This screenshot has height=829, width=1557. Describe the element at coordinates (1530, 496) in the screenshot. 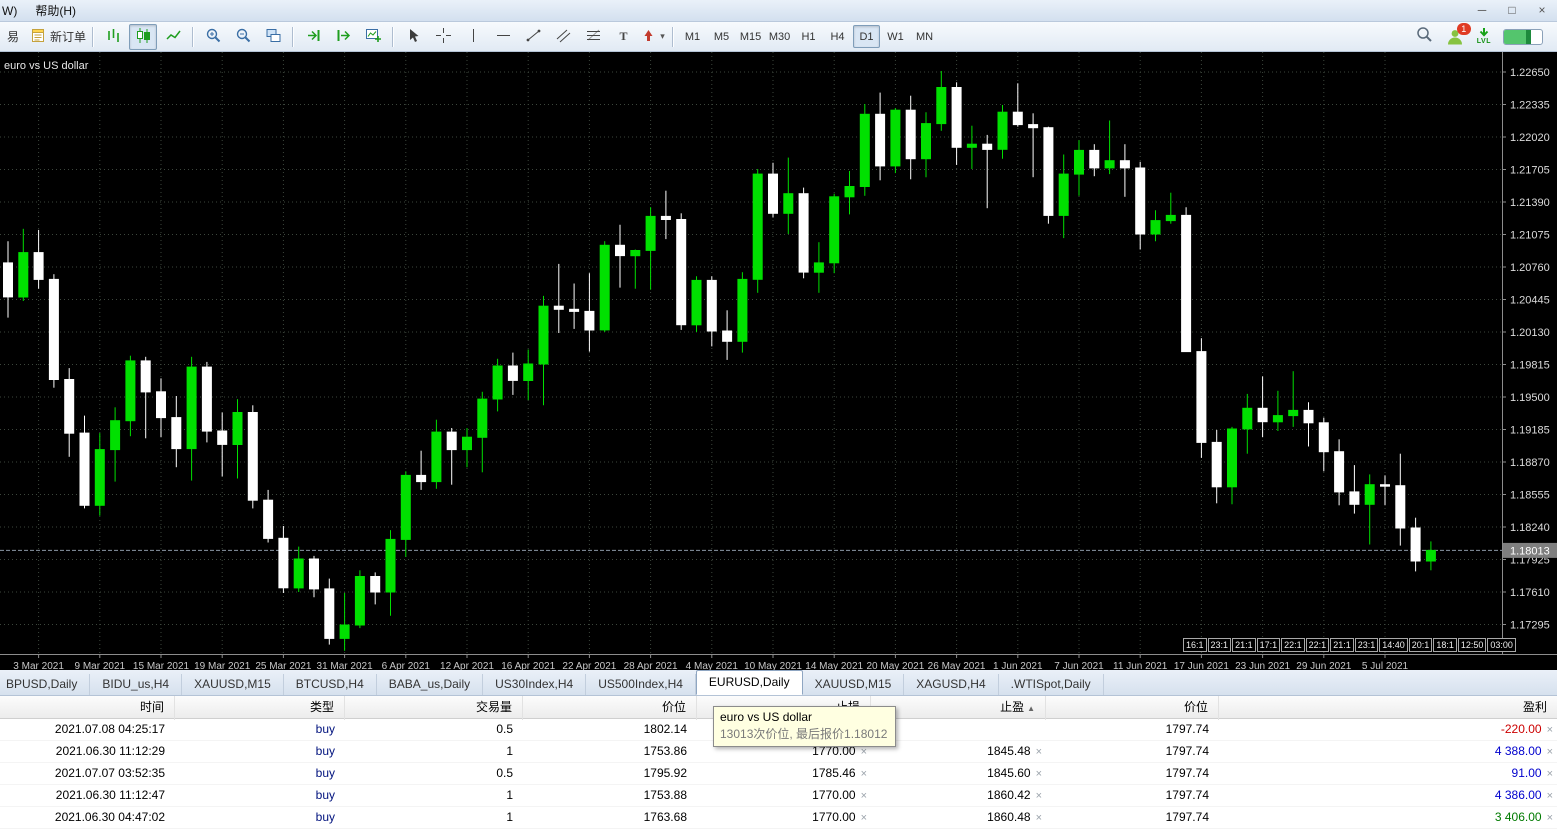

I see `svg-text: 1.18555` at that location.